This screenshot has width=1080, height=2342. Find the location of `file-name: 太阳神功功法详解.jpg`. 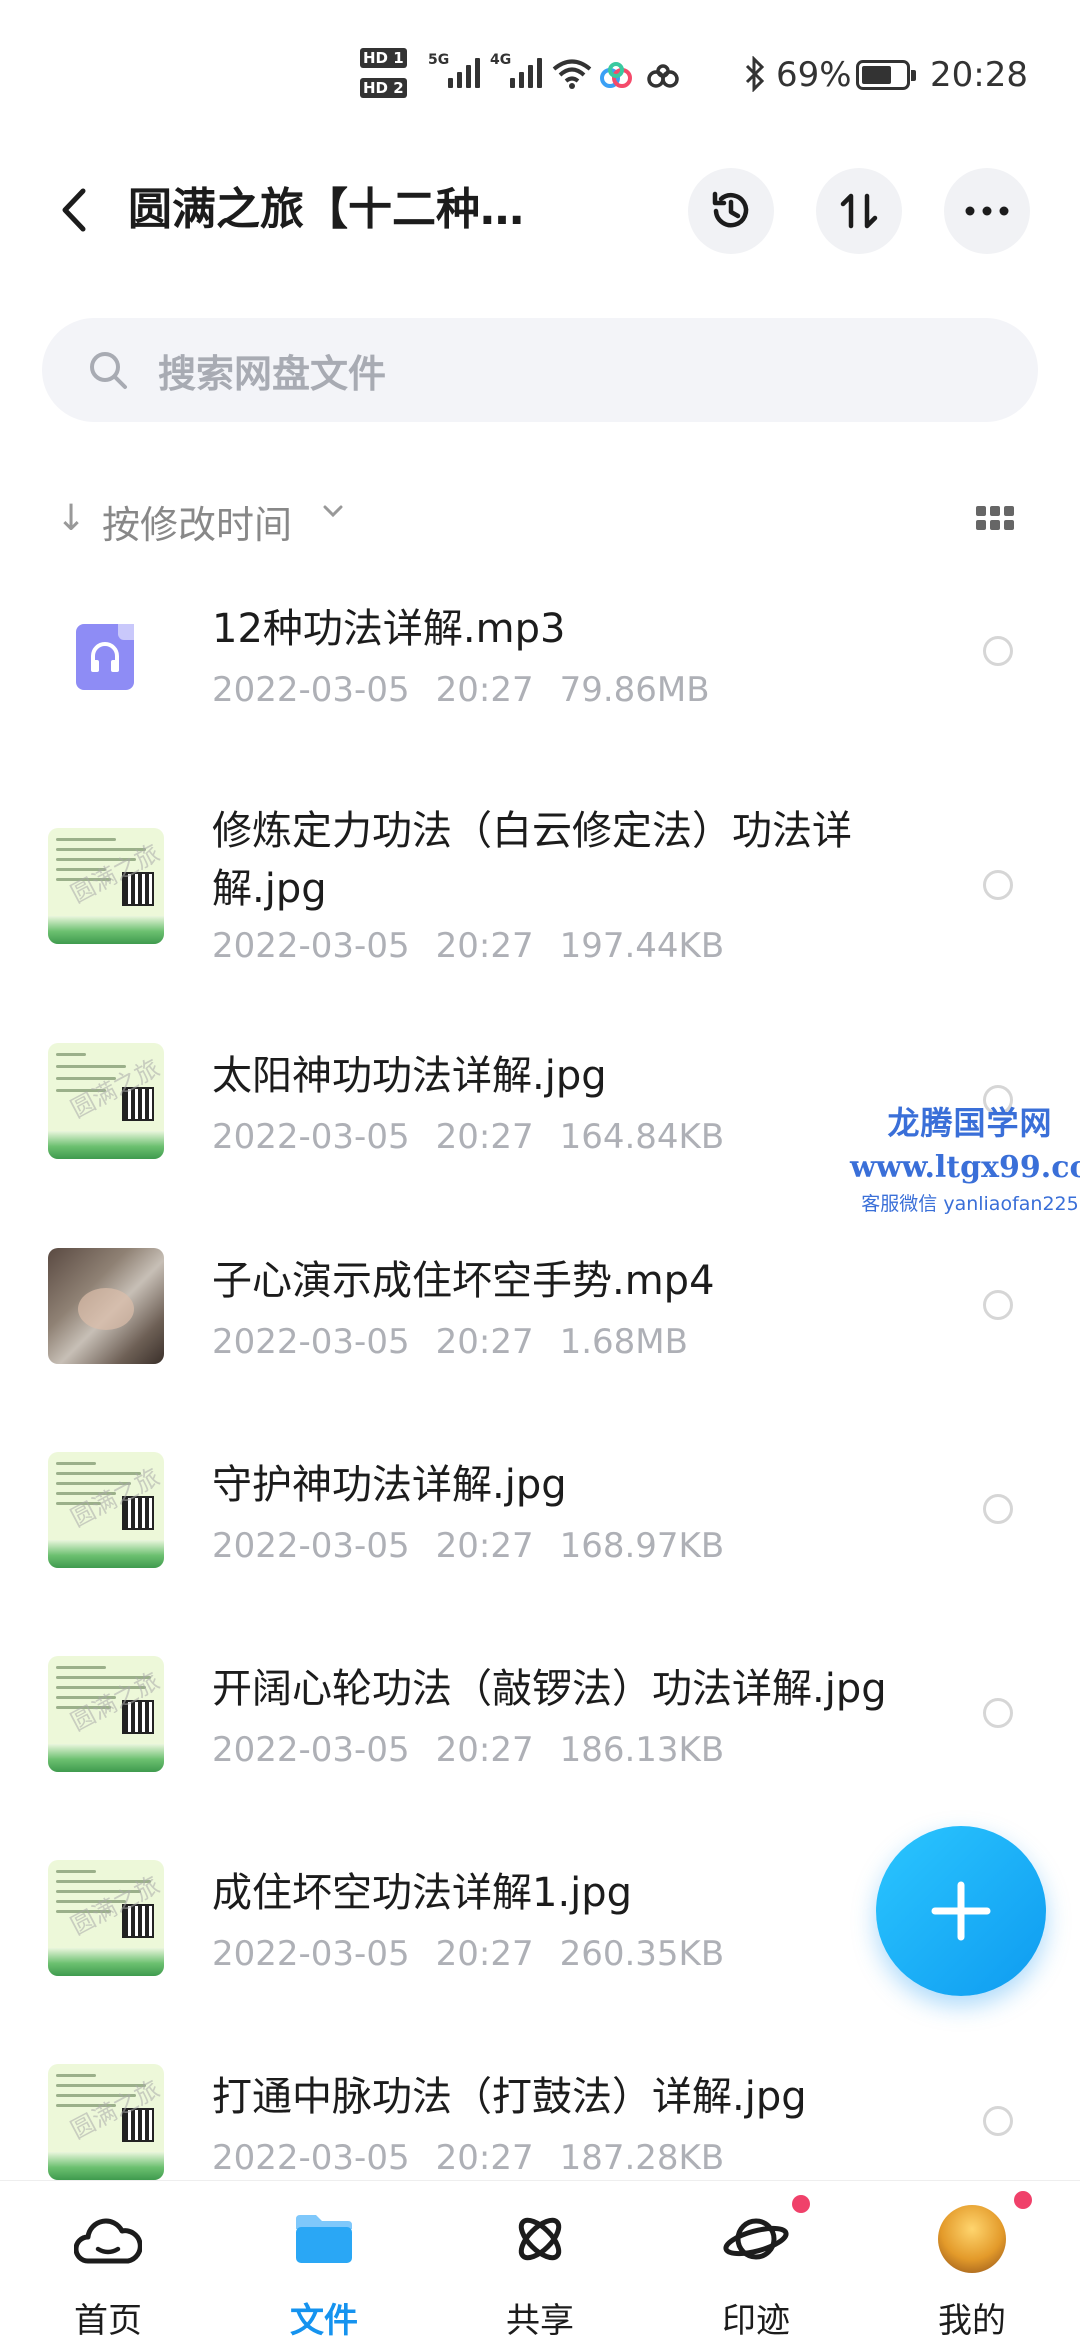

file-name: 太阳神功功法详解.jpg is located at coordinates (409, 1076).